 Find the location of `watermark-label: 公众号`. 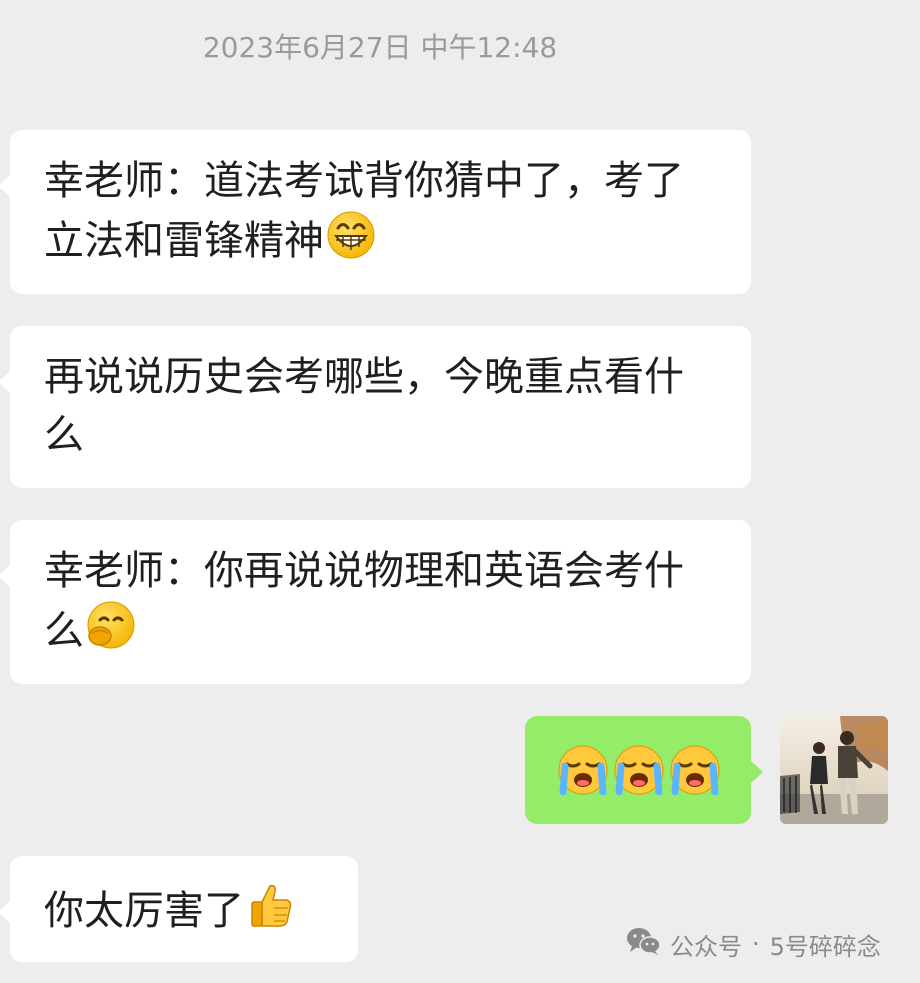

watermark-label: 公众号 is located at coordinates (706, 946).